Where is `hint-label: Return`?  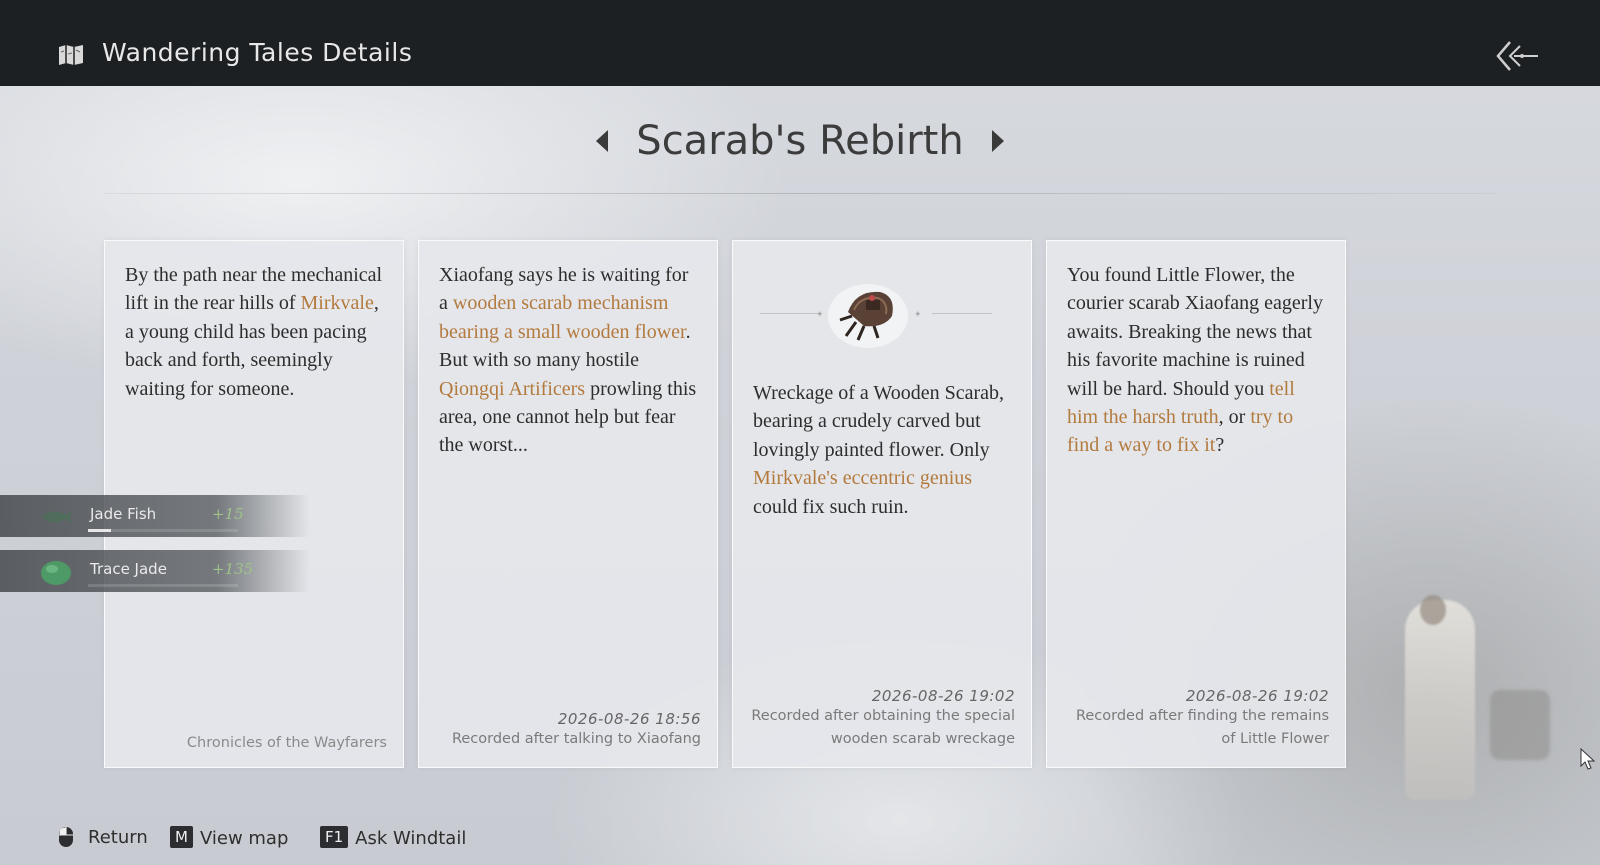
hint-label: Return is located at coordinates (118, 837).